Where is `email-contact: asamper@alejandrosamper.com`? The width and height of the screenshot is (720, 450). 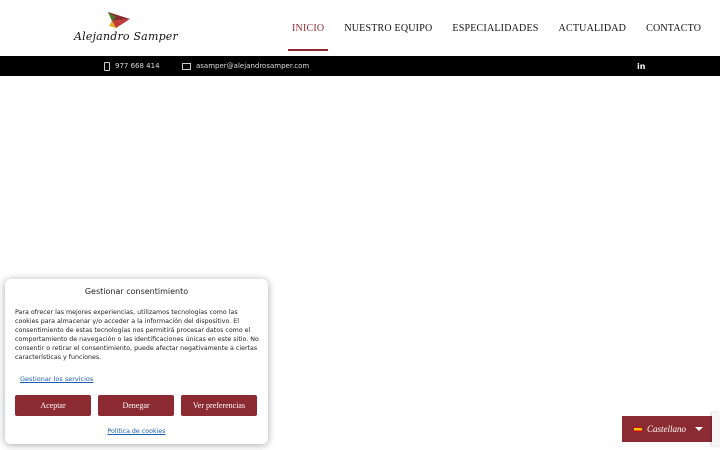 email-contact: asamper@alejandrosamper.com is located at coordinates (245, 66).